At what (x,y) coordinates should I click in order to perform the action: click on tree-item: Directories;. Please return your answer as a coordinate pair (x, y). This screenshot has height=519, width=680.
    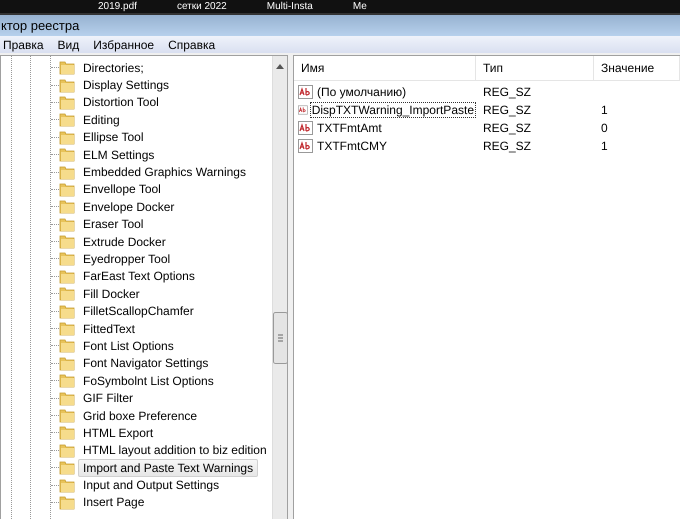
    Looking at the image, I should click on (113, 67).